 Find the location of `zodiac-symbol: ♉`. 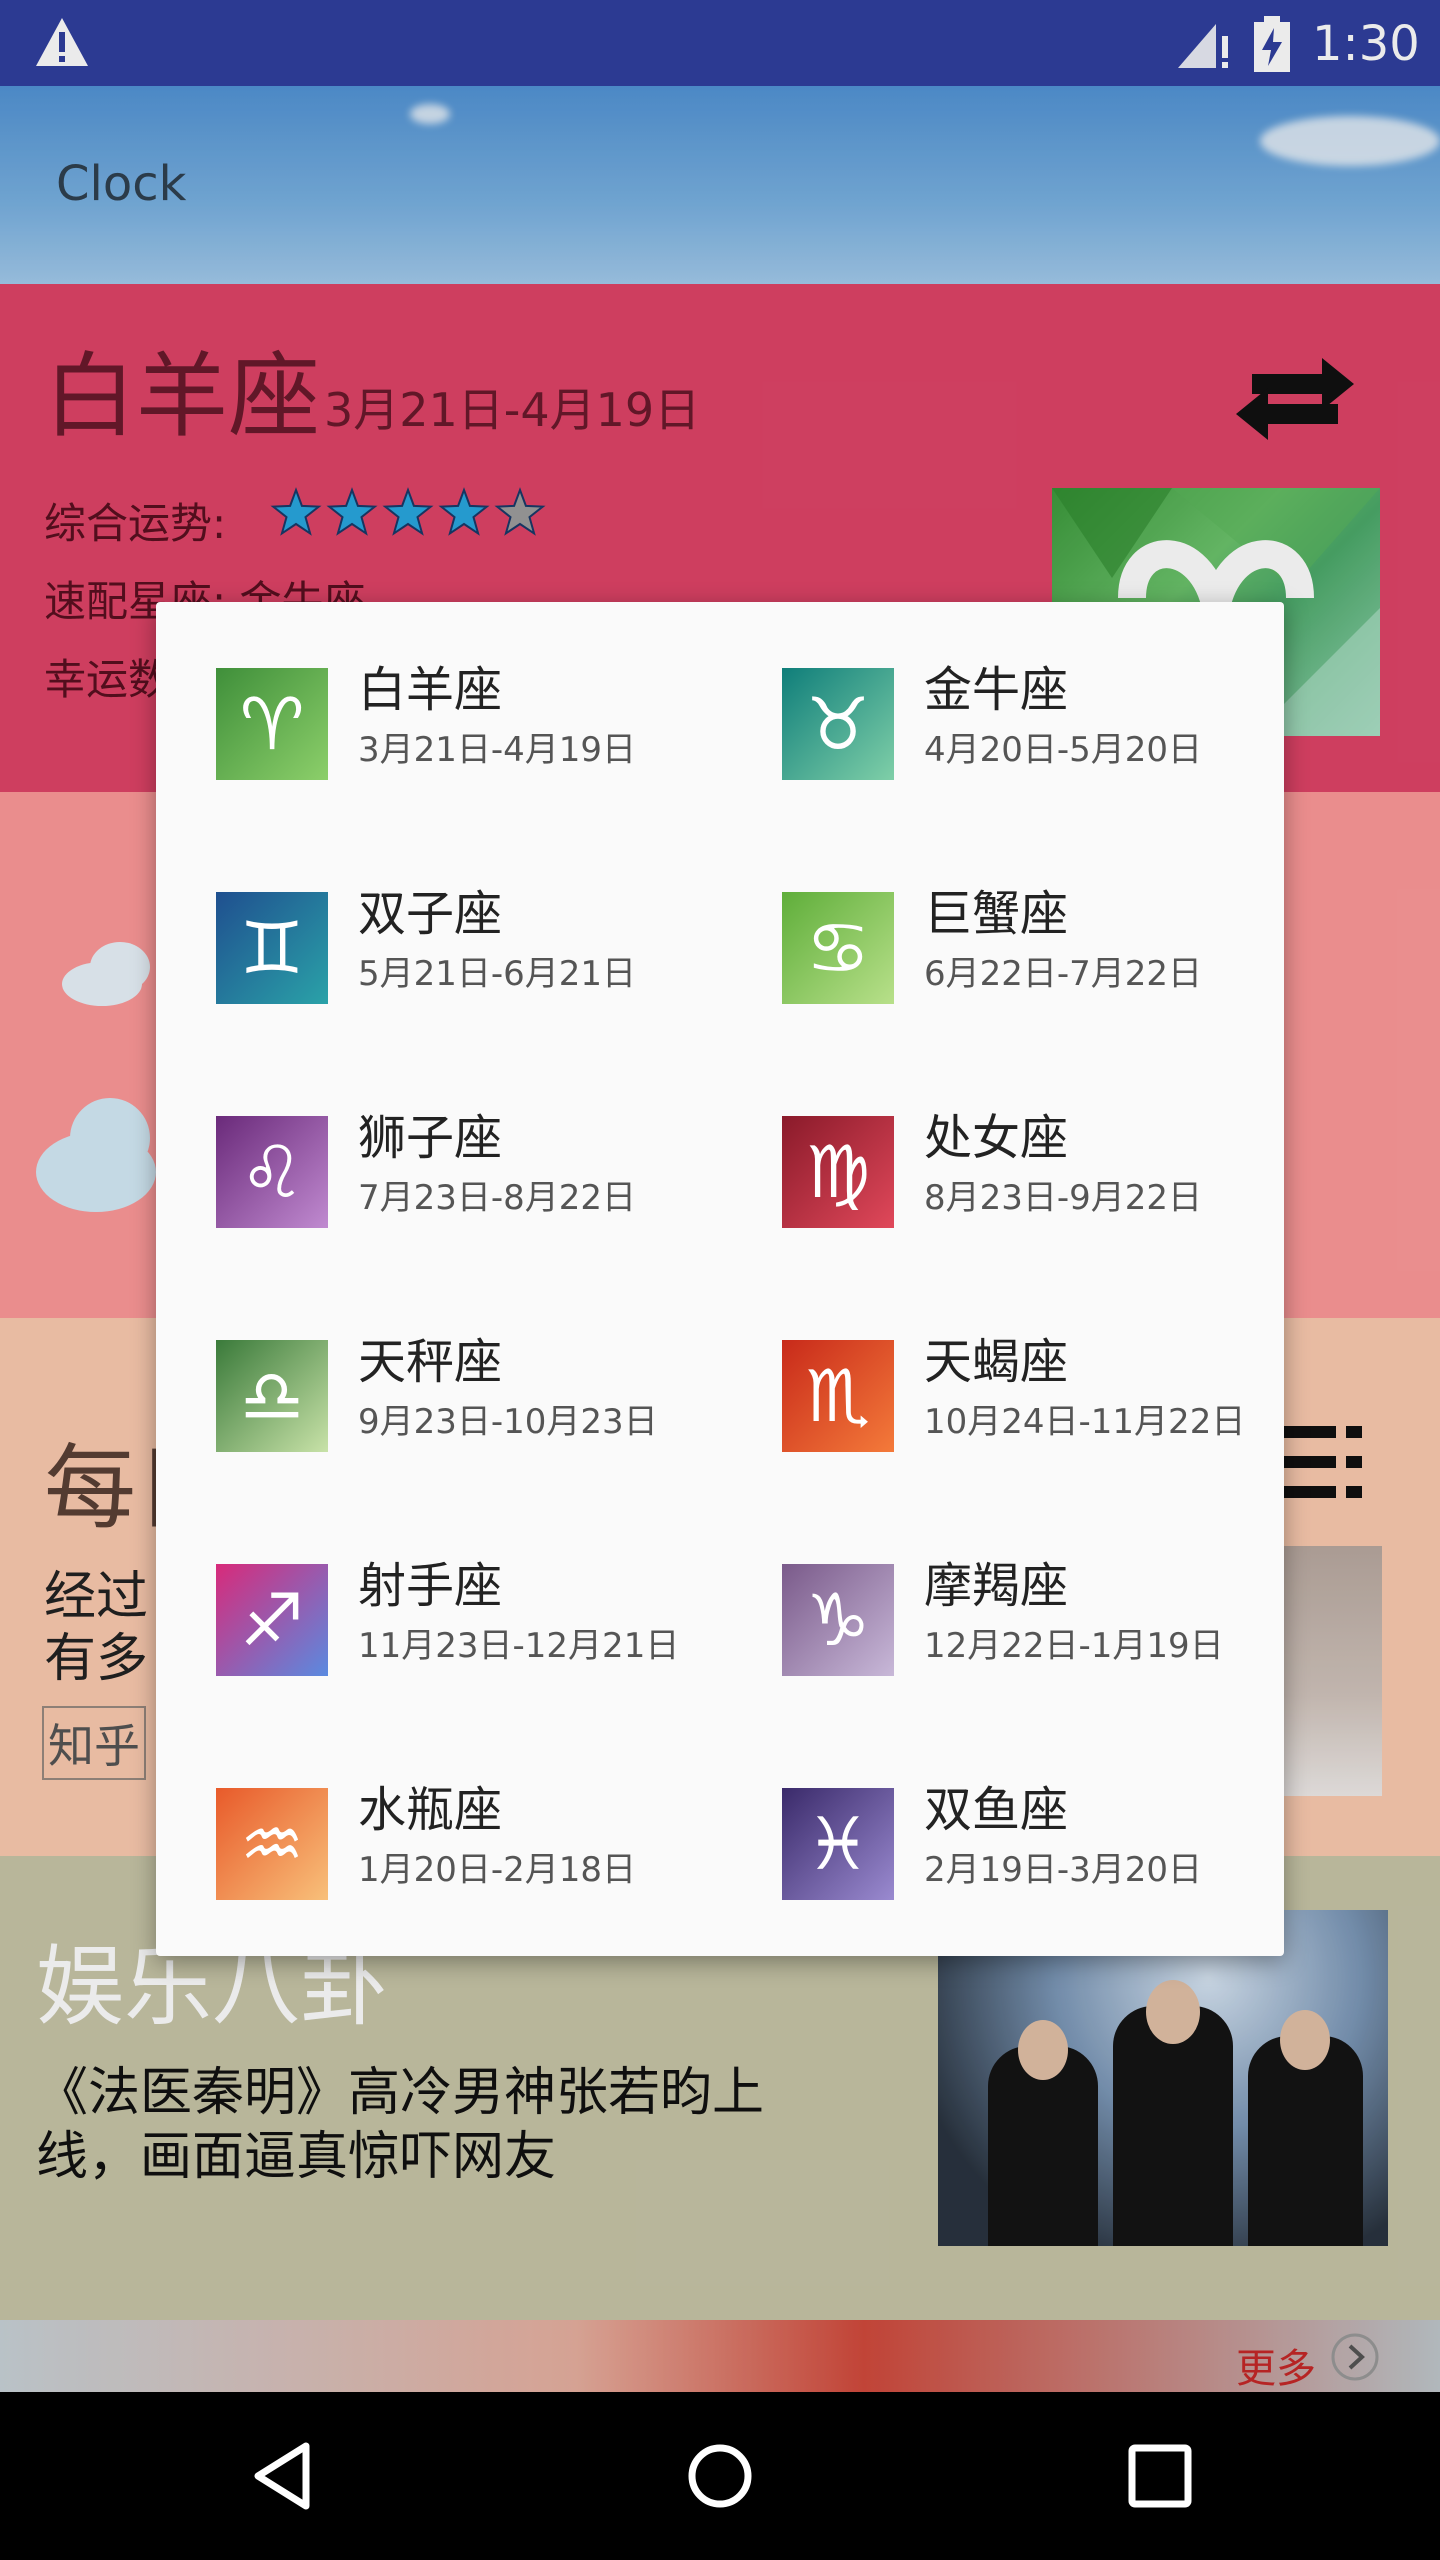

zodiac-symbol: ♉ is located at coordinates (838, 724).